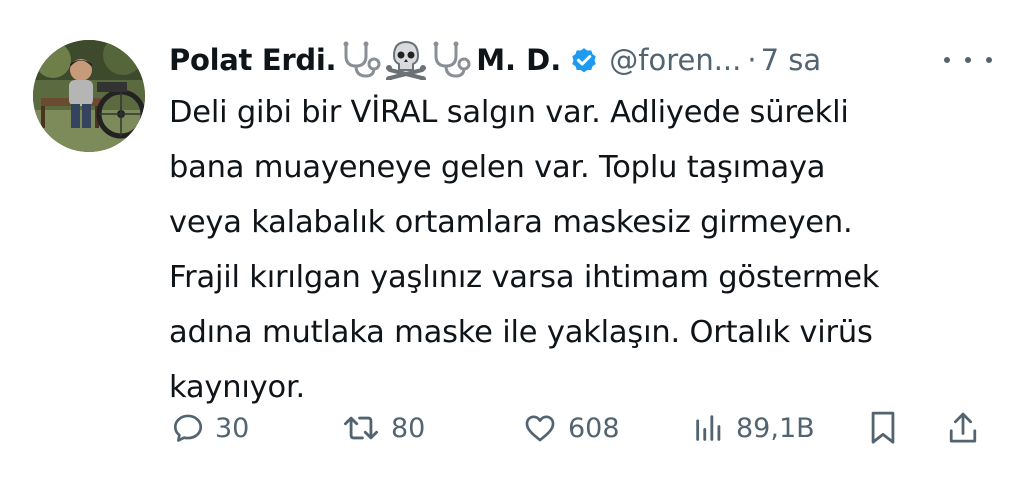 The height and width of the screenshot is (500, 1024). What do you see at coordinates (540, 428) in the screenshot?
I see `heart-icon` at bounding box center [540, 428].